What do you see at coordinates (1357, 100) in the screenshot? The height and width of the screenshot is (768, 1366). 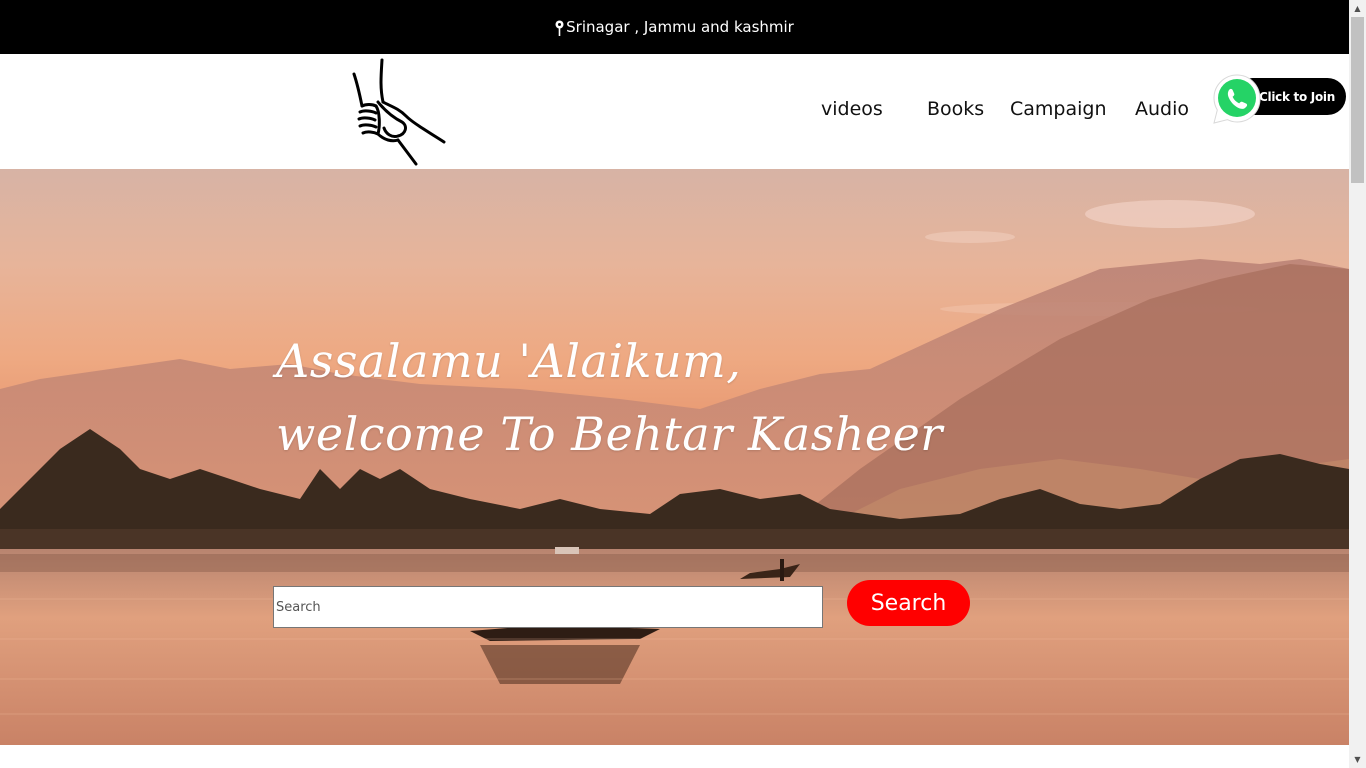 I see `scrollbar-thumb` at bounding box center [1357, 100].